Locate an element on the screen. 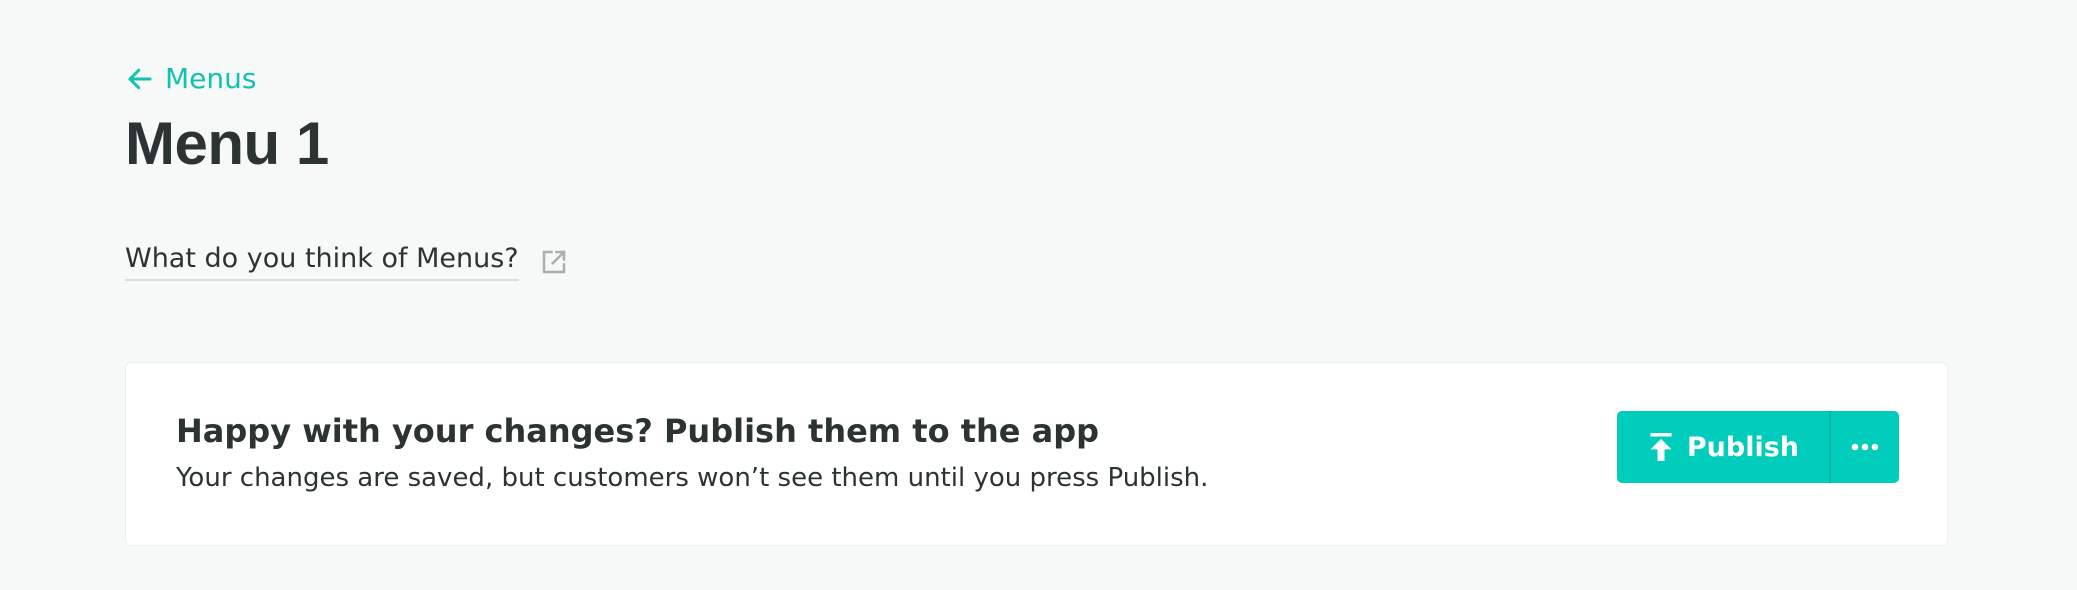  more-horizontal-icon is located at coordinates (1865, 447).